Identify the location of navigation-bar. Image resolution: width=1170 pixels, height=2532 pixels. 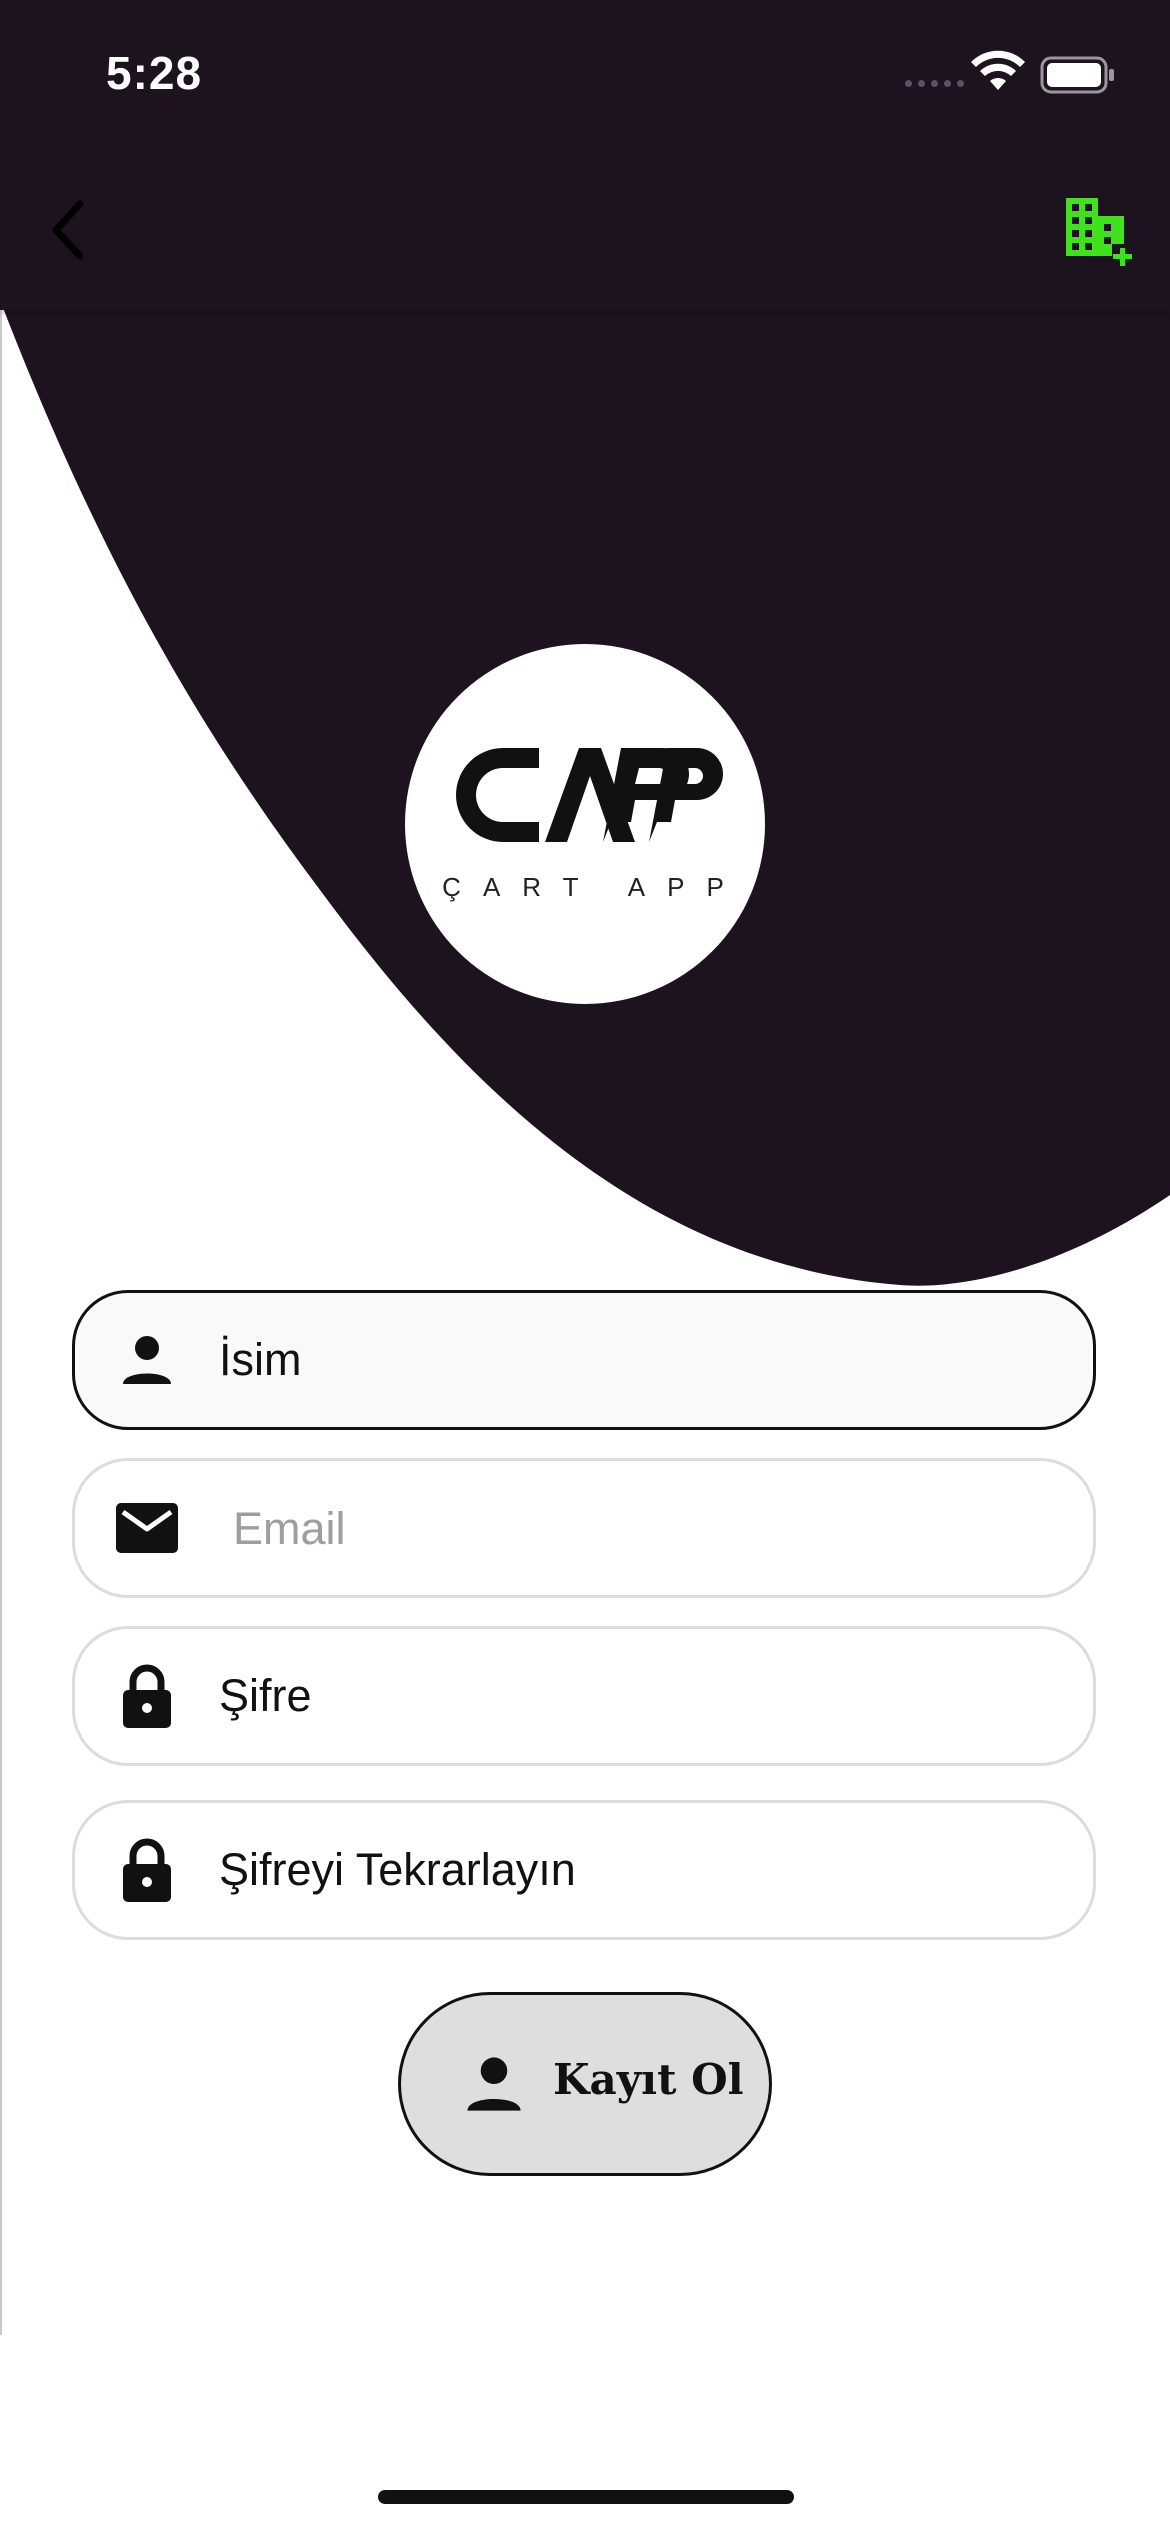
(585, 230).